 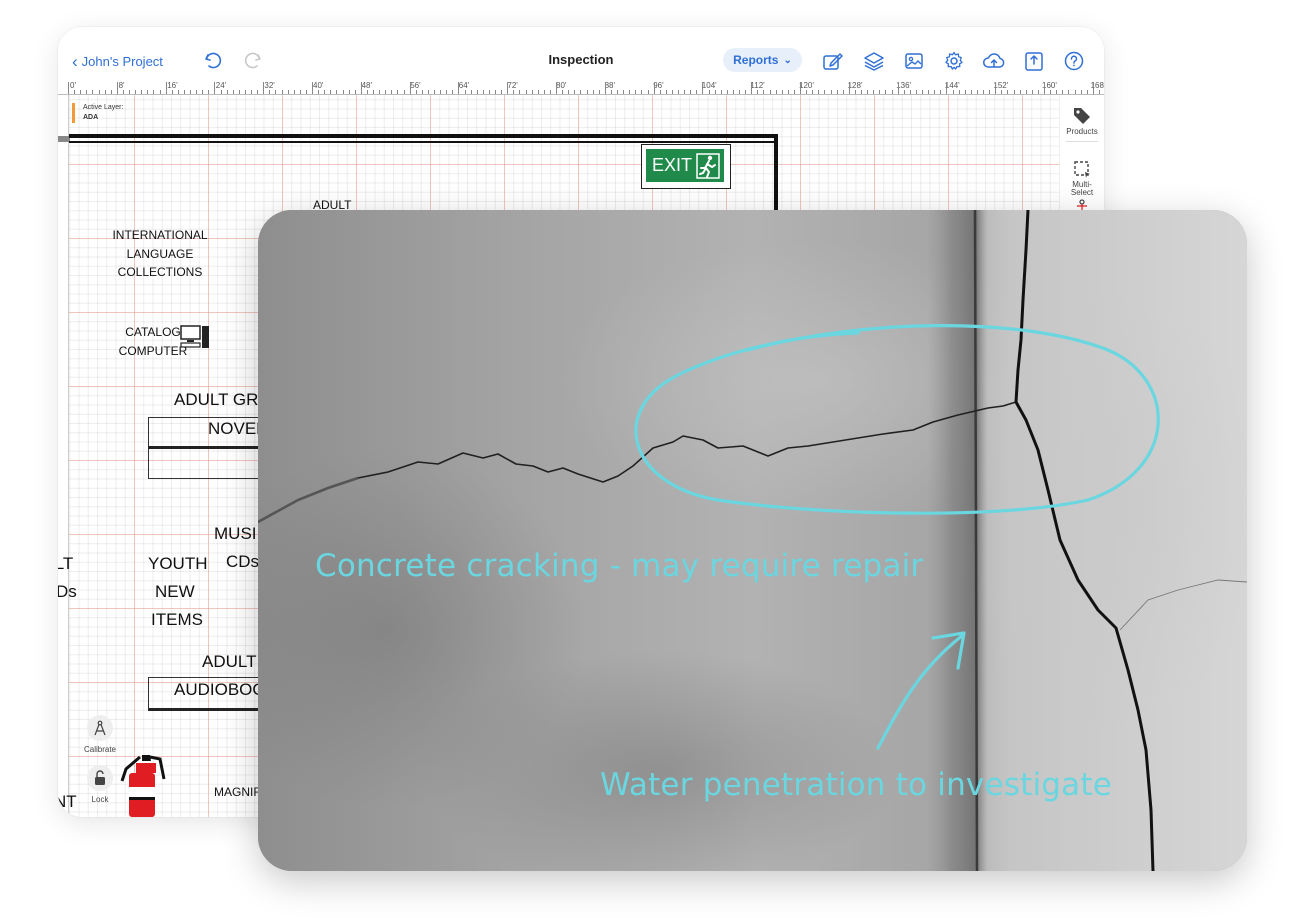 I want to click on multi-select-tool: Multi- Select, so click(x=1082, y=178).